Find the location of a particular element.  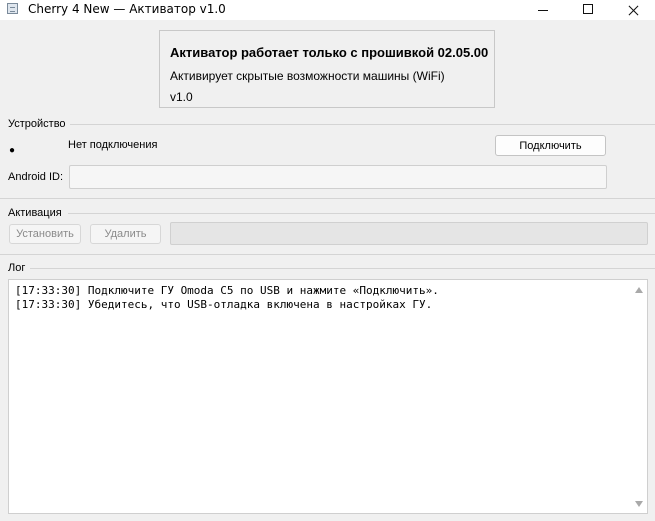

device-section-divider is located at coordinates (362, 124).